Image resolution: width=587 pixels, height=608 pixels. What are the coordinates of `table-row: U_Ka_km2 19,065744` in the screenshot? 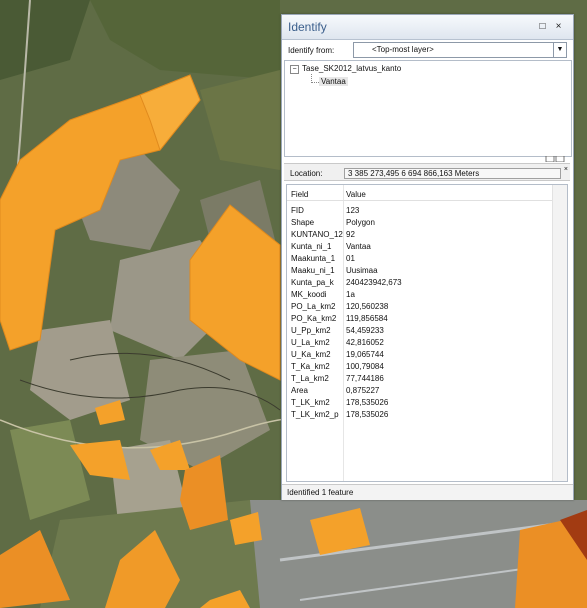 It's located at (419, 355).